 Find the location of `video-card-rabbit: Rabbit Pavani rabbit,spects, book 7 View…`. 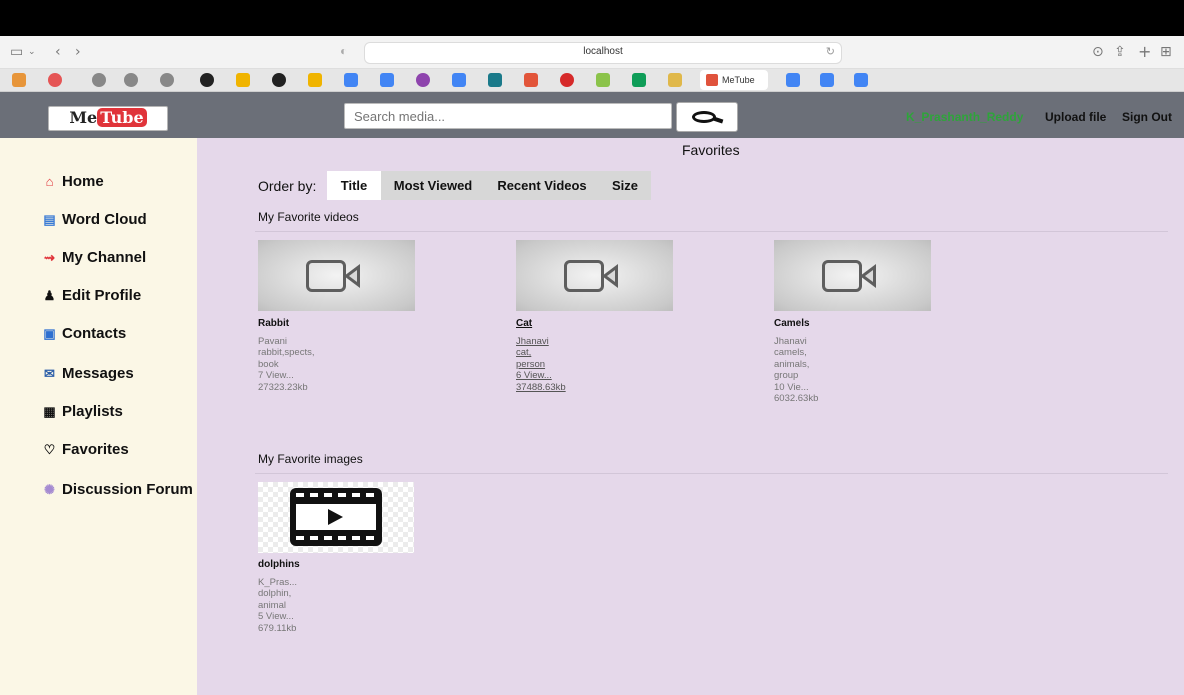

video-card-rabbit: Rabbit Pavani rabbit,spects, book 7 View… is located at coordinates (318, 355).